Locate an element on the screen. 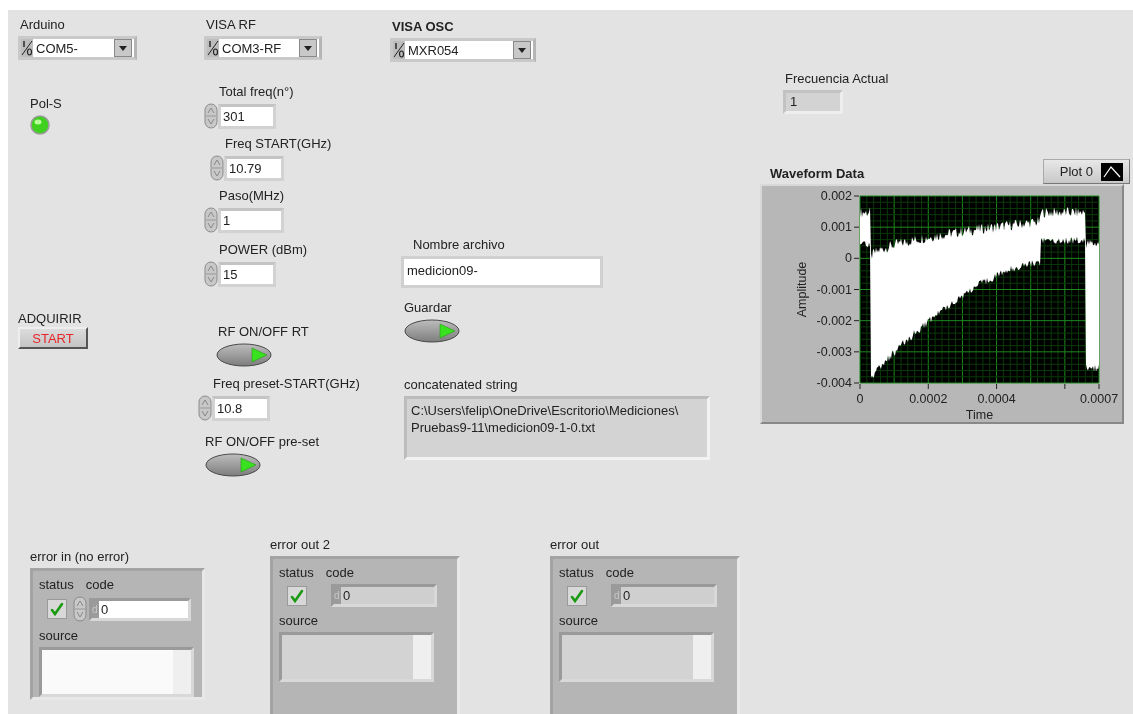 The width and height of the screenshot is (1133, 714). axis-tick-label: -0.003 is located at coordinates (834, 351).